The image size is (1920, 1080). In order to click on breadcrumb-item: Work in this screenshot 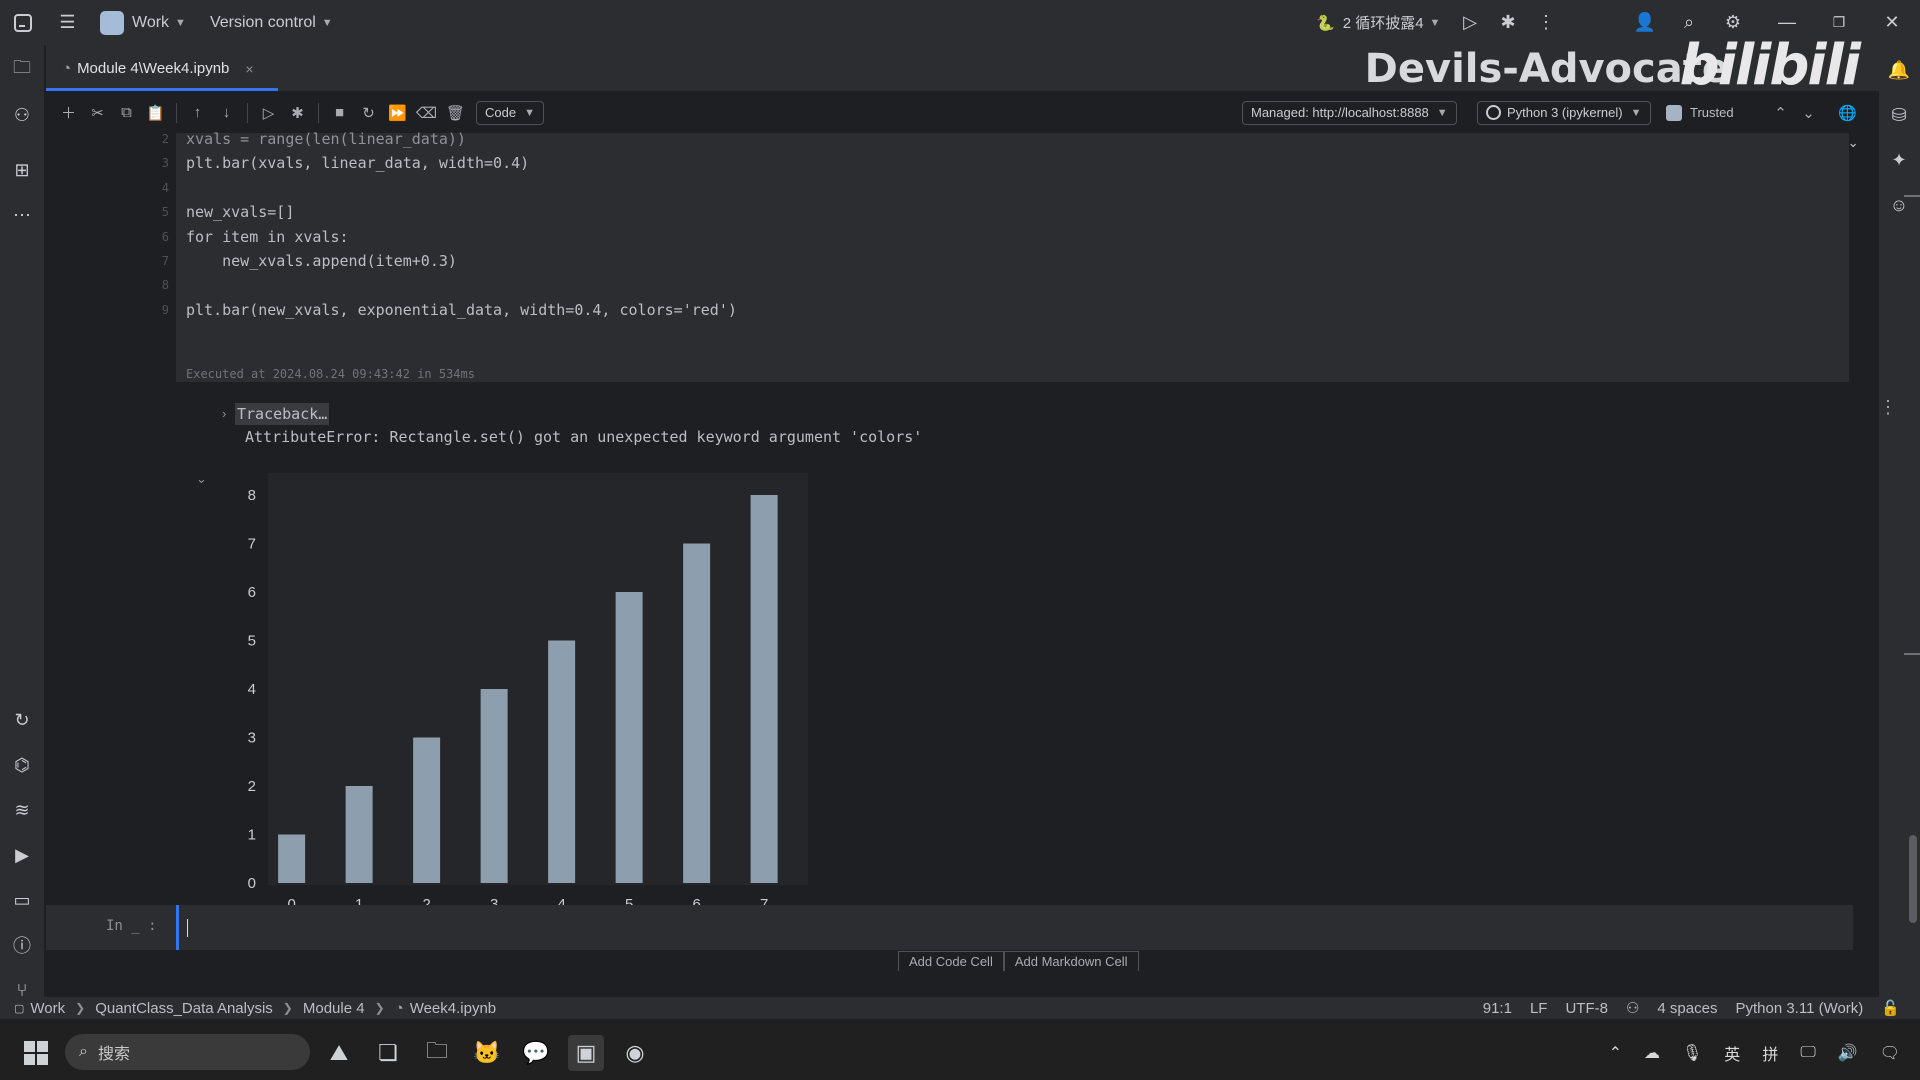, I will do `click(47, 1008)`.